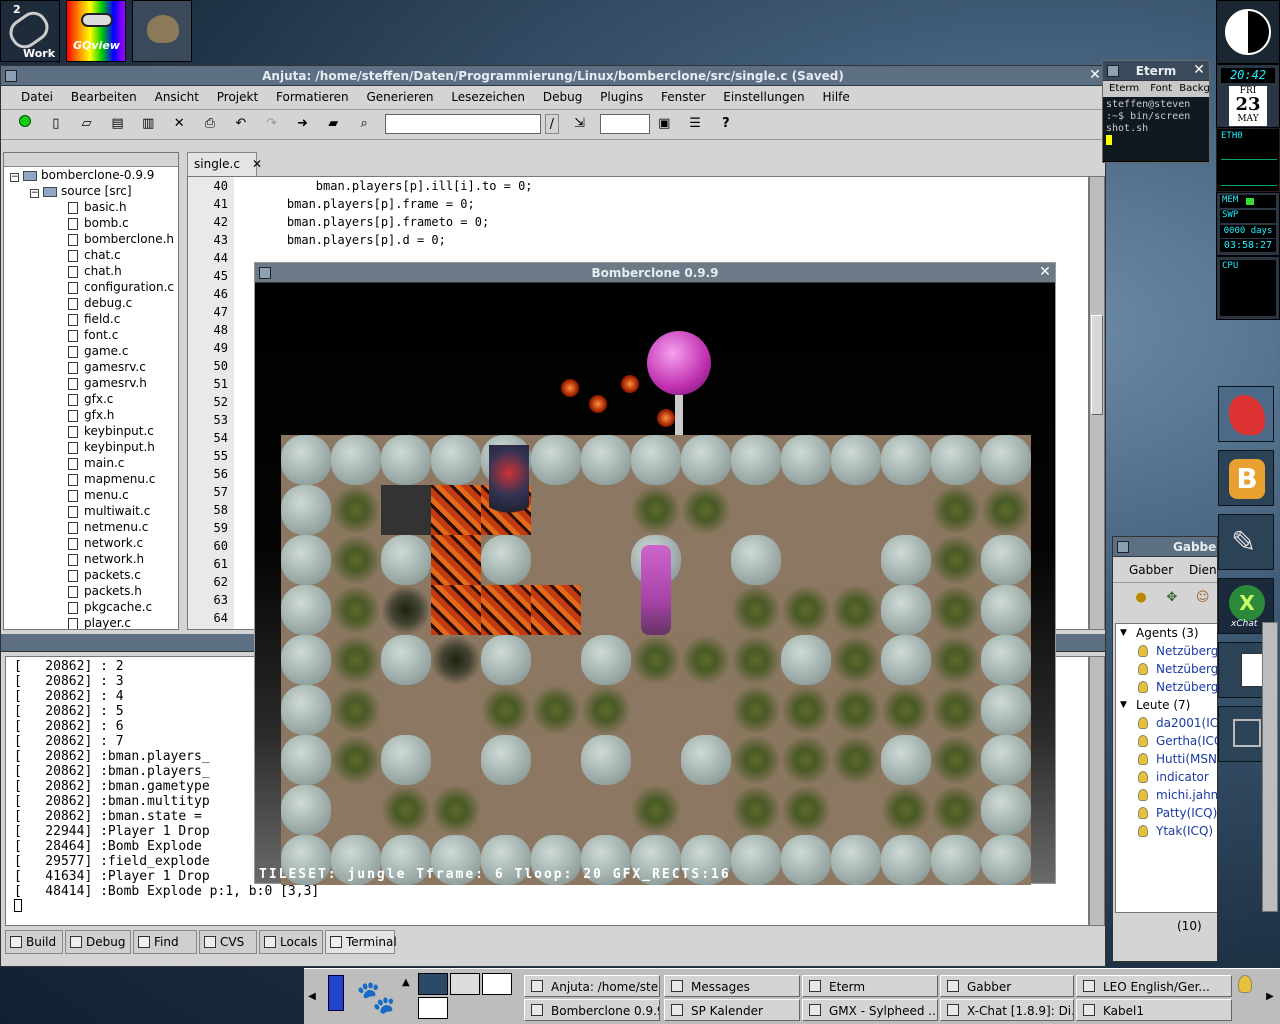 This screenshot has height=1024, width=1280. I want to click on eterm-titlebar: Eterm ✕, so click(1156, 71).